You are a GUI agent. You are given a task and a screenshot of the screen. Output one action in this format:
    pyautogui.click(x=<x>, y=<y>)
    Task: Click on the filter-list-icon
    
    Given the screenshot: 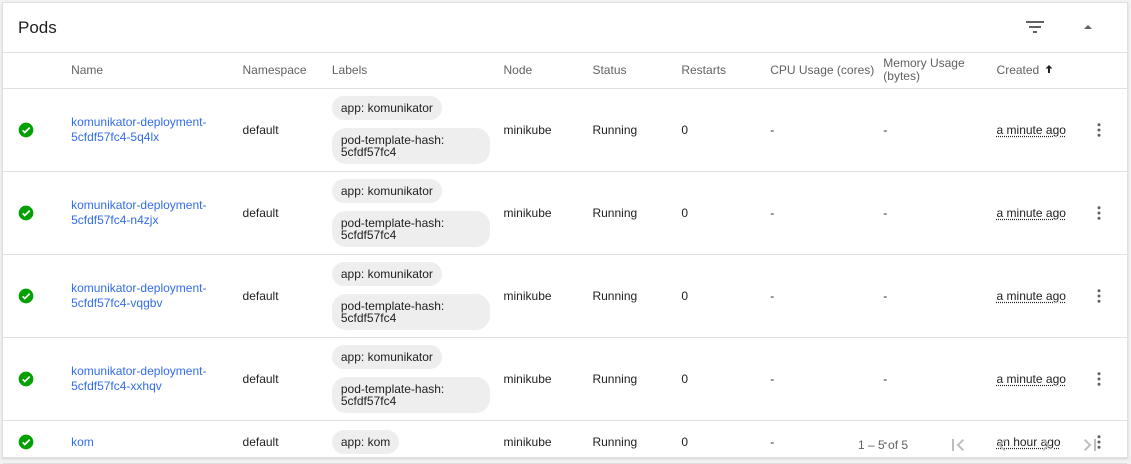 What is the action you would take?
    pyautogui.click(x=1035, y=27)
    